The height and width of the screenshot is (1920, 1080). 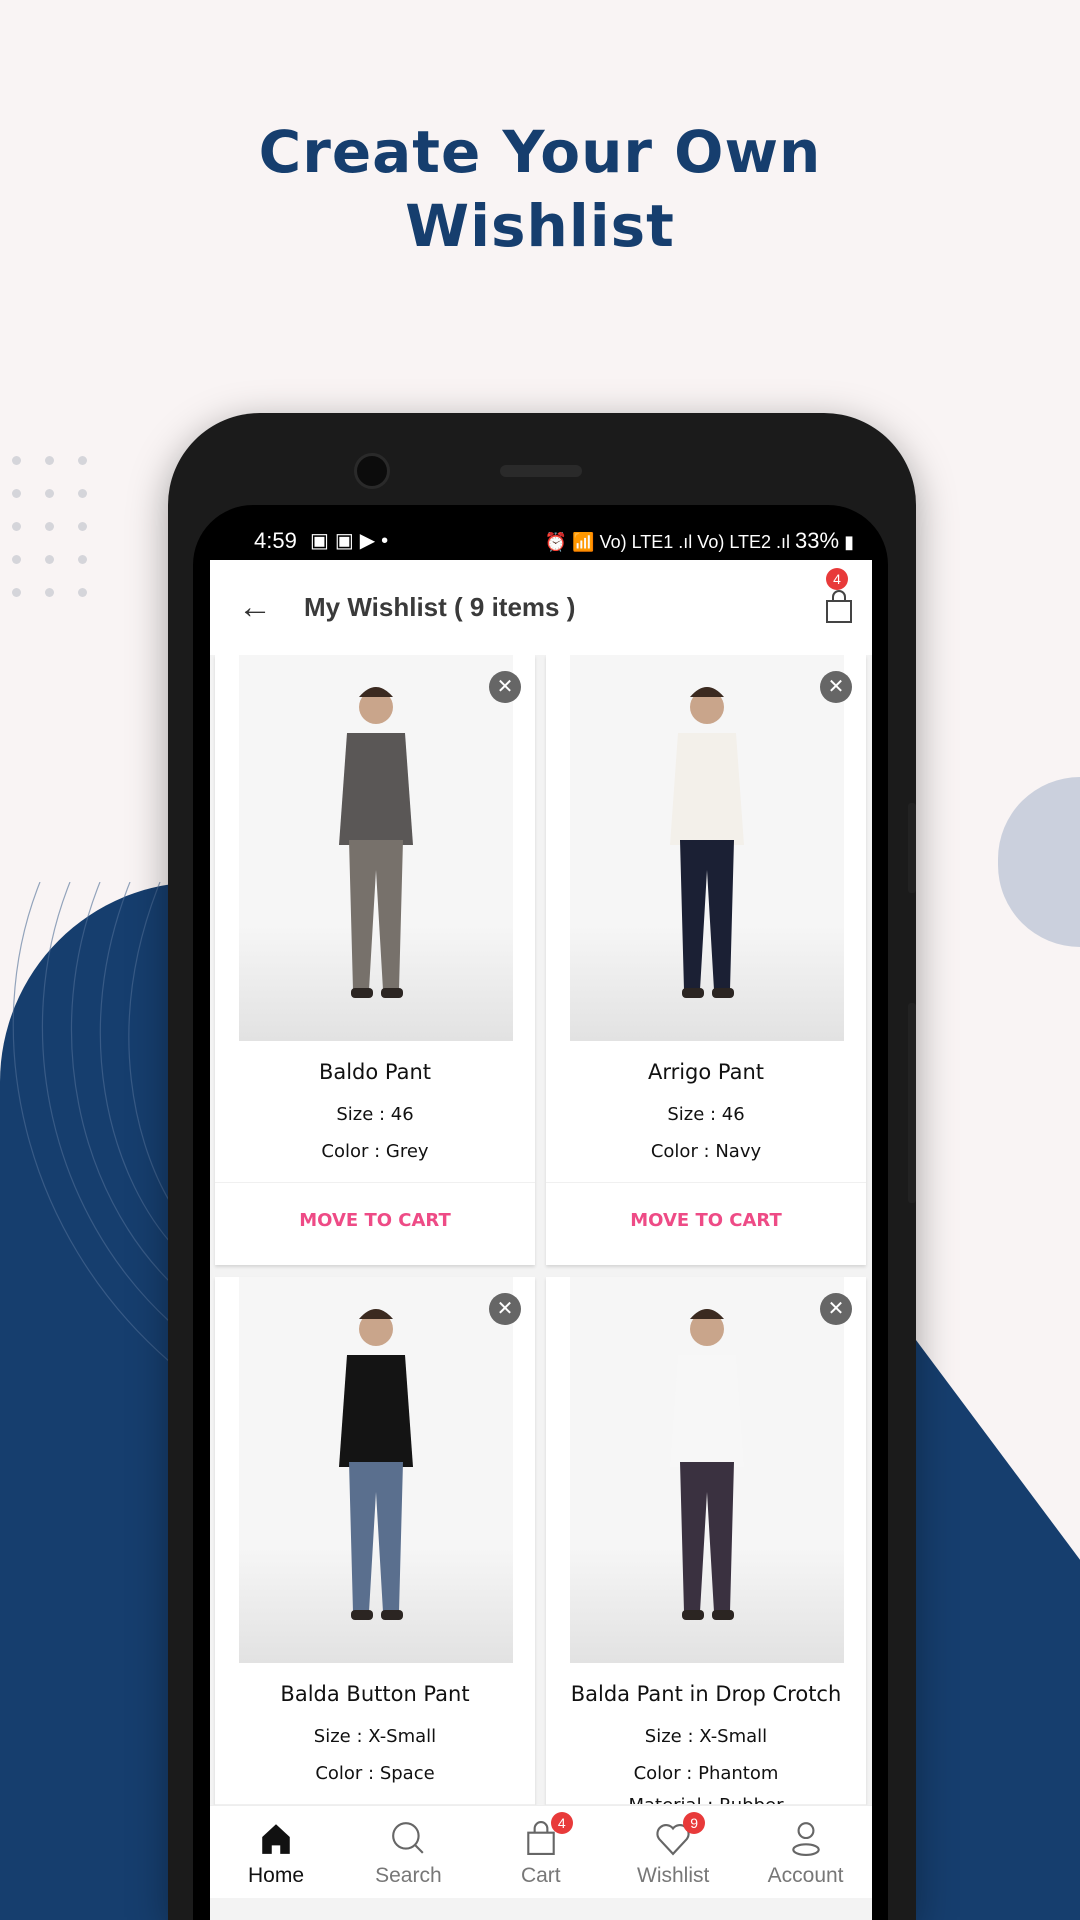 What do you see at coordinates (667, 542) in the screenshot?
I see `signal-icons: ⏰ 📶 Vo) LTE1 .ıl Vo) LTE2 .ıl` at bounding box center [667, 542].